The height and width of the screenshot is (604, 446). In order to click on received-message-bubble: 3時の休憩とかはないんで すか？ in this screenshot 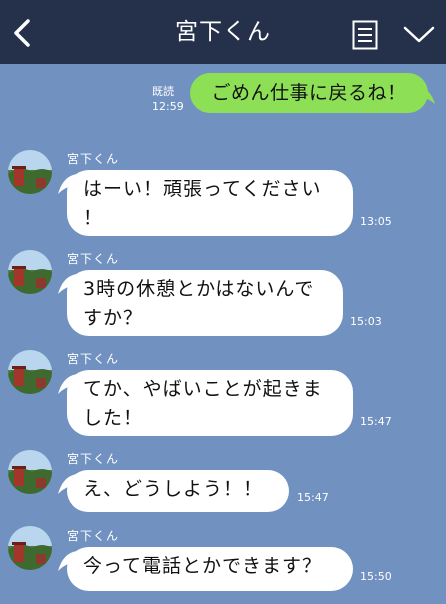, I will do `click(205, 303)`.